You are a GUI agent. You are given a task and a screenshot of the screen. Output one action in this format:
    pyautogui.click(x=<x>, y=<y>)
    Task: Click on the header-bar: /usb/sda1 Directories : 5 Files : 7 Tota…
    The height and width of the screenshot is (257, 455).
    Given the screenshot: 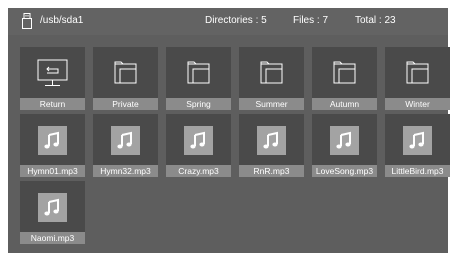 What is the action you would take?
    pyautogui.click(x=228, y=21)
    